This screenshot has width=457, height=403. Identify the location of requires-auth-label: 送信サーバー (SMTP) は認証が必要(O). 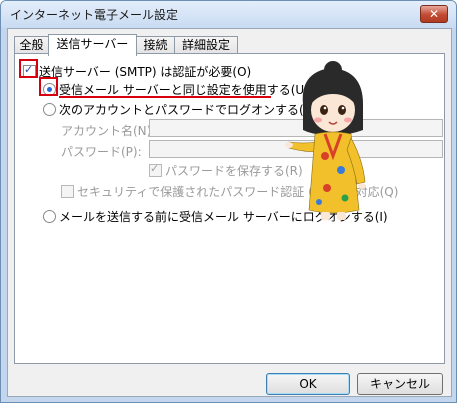
(145, 72).